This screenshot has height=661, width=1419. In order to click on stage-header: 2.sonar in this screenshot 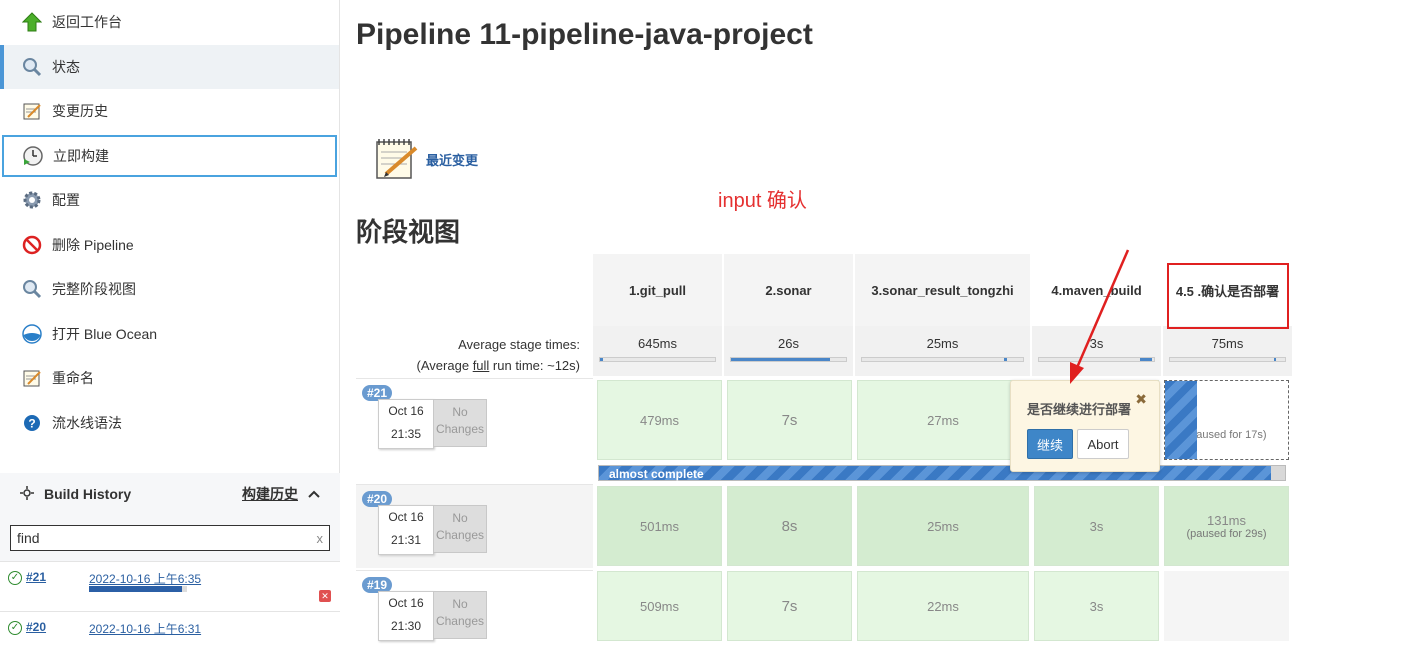, I will do `click(789, 290)`.